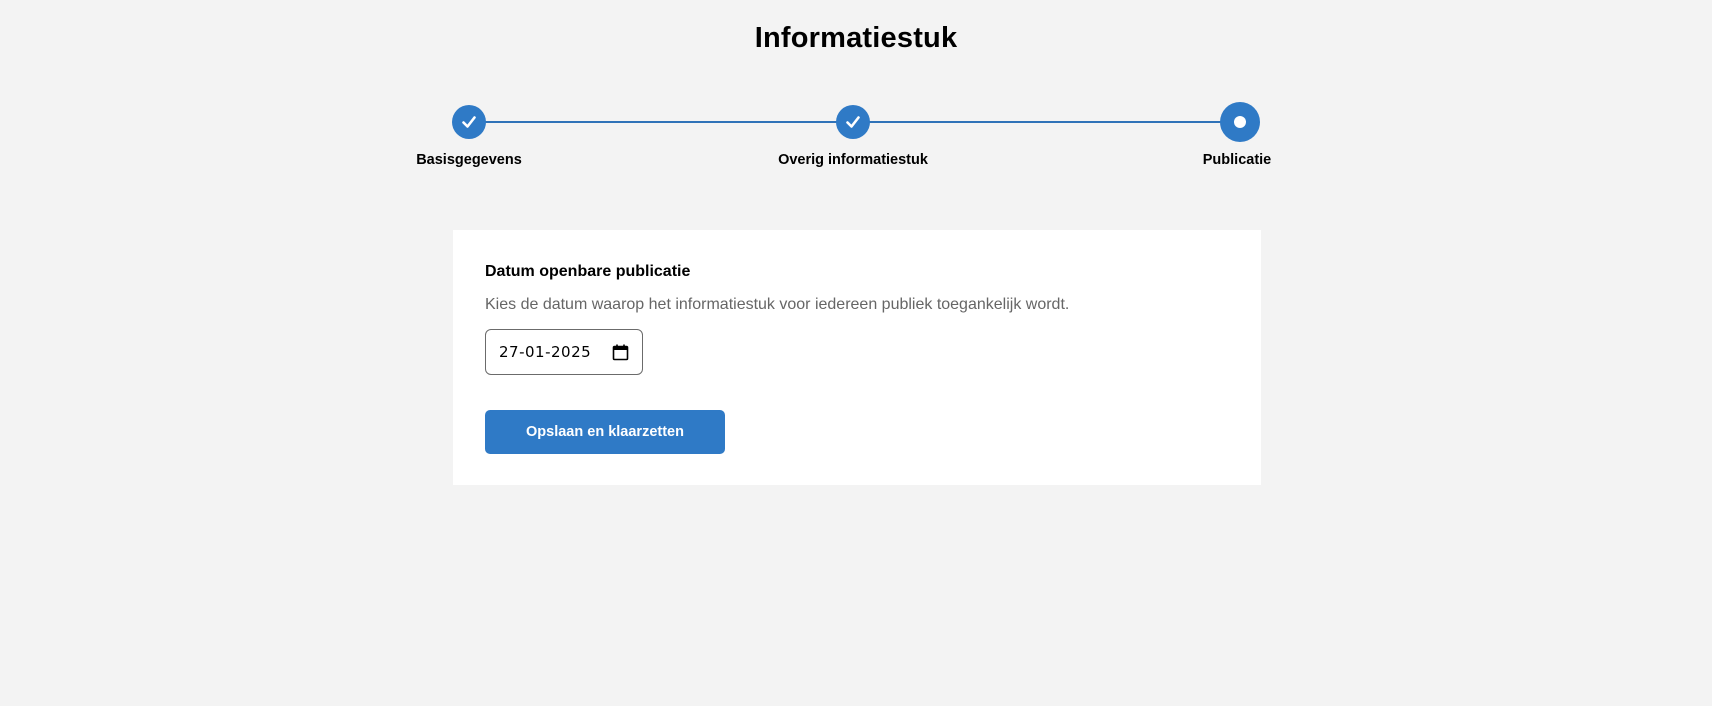  What do you see at coordinates (469, 160) in the screenshot?
I see `step-label-basisgegevens: Basisgegevens` at bounding box center [469, 160].